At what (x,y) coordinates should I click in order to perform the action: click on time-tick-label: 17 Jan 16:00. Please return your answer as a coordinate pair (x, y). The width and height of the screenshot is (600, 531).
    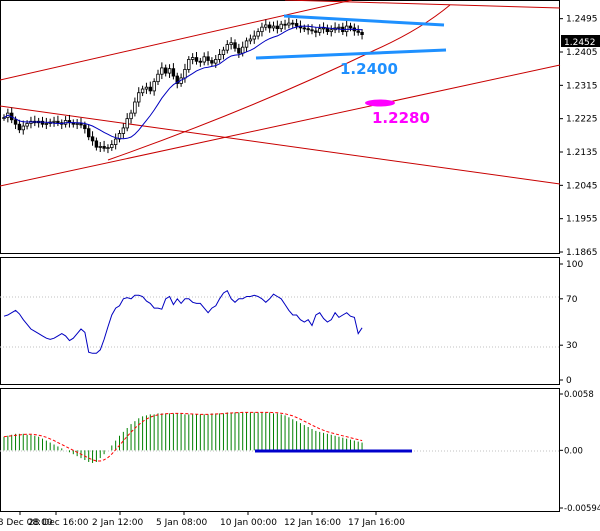
    Looking at the image, I should click on (376, 523).